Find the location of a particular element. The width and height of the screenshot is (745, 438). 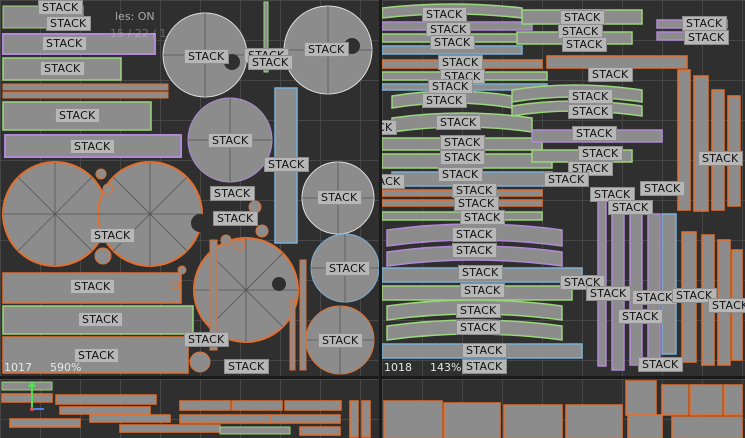

display-overlay-line1: les: ON is located at coordinates (135, 16).